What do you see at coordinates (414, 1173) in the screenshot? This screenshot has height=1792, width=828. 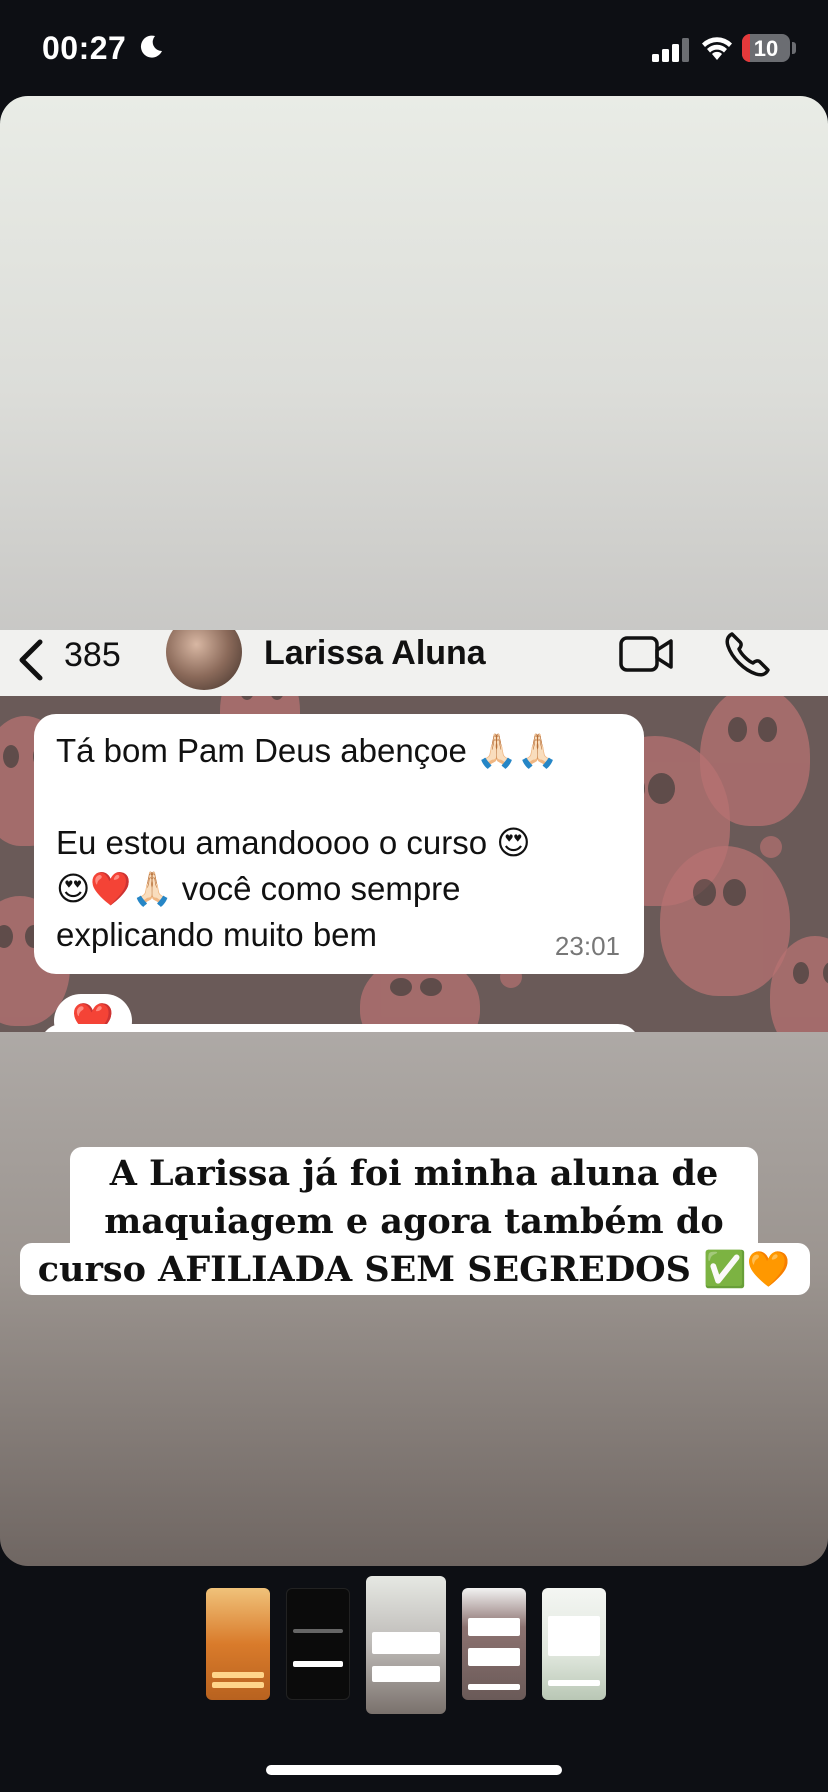 I see `caption-line: A Larissa já foi minha aluna de` at bounding box center [414, 1173].